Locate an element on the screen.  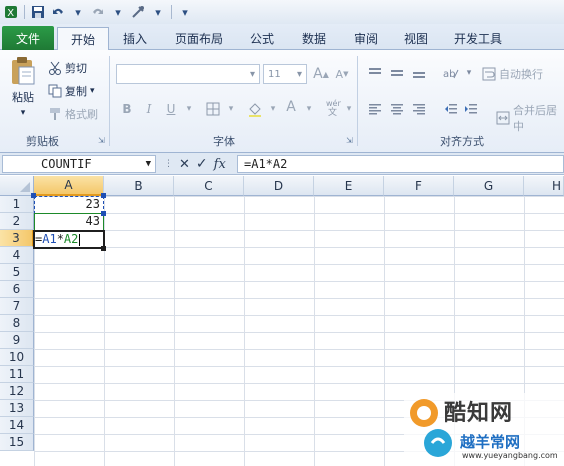
row-header-2: 2 is located at coordinates (17, 221).